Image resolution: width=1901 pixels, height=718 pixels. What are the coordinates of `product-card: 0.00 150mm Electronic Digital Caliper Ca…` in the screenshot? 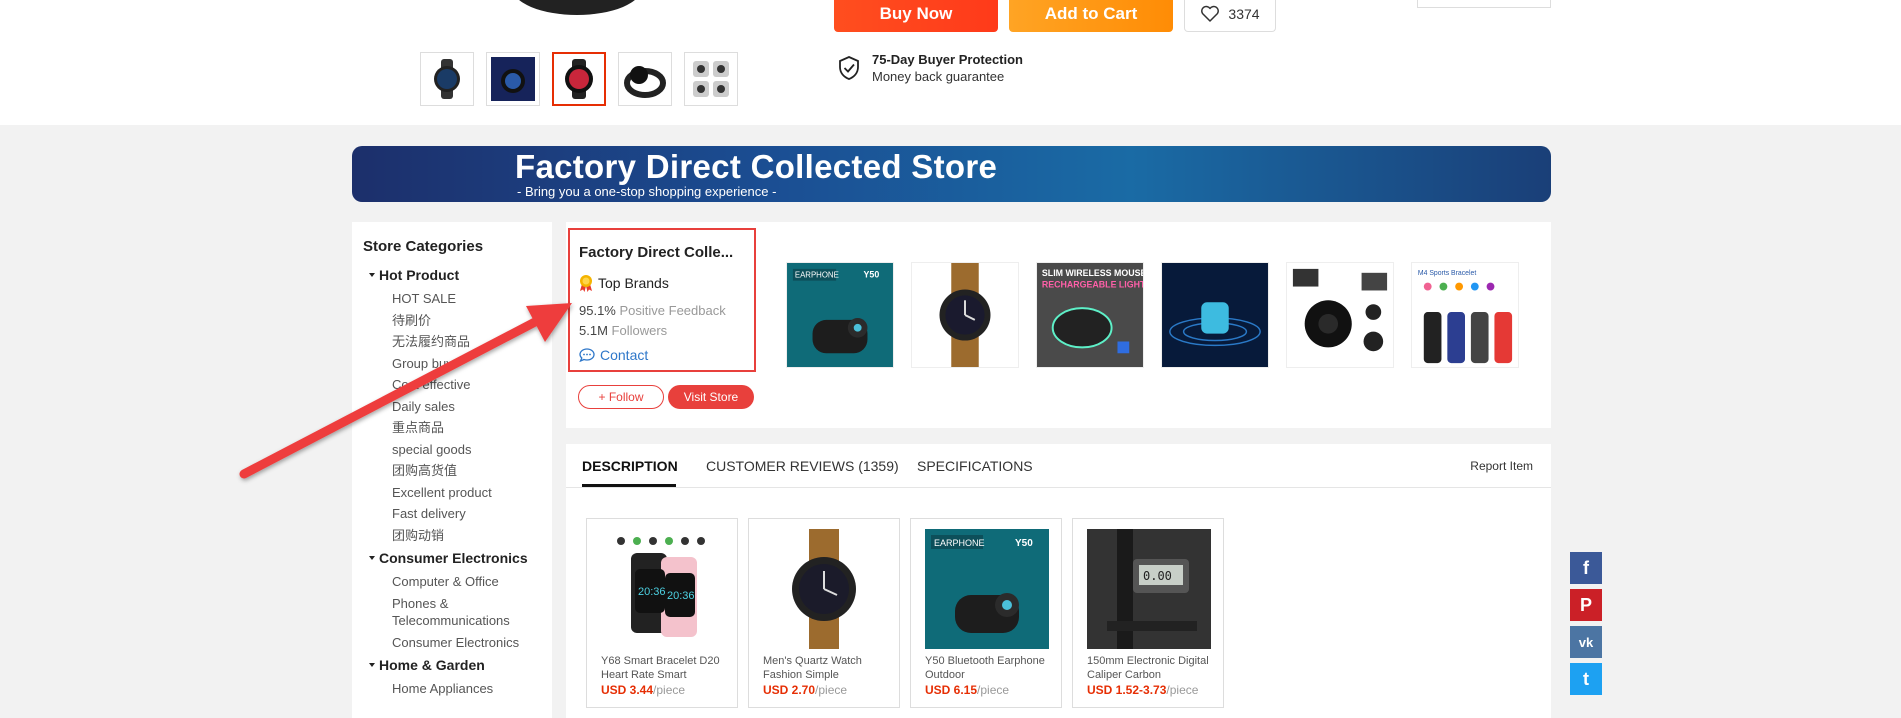 It's located at (1148, 613).